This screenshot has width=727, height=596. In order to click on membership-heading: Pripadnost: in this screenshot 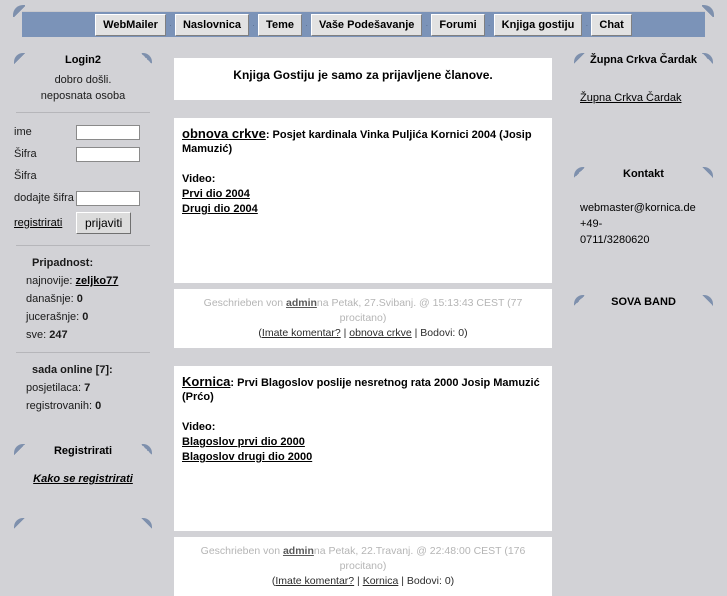, I will do `click(63, 263)`.